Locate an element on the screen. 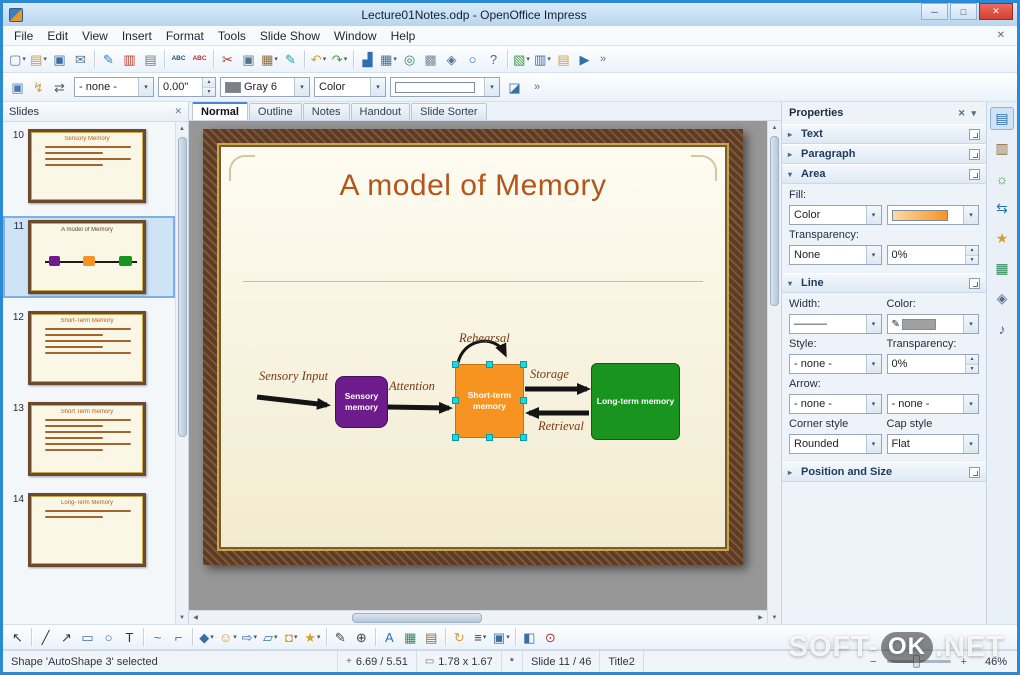  cap-style-select: Flat ▾ is located at coordinates (932, 444).